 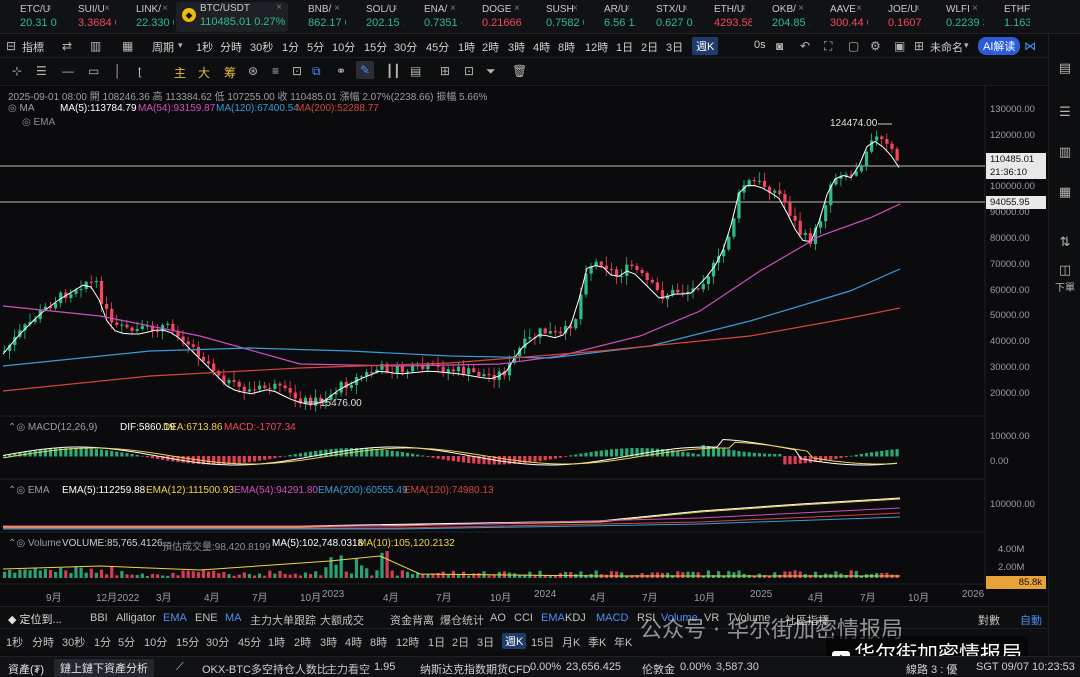 What do you see at coordinates (33, 47) in the screenshot?
I see `indicator-button: 指標` at bounding box center [33, 47].